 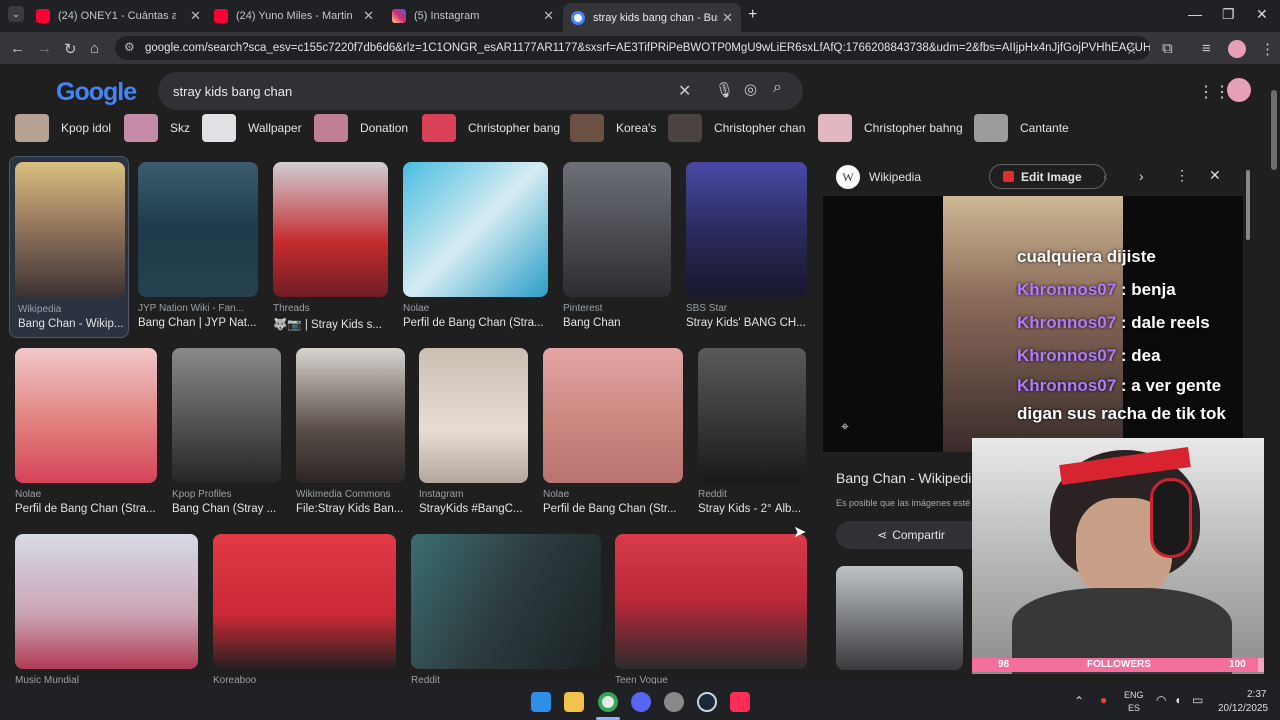 I want to click on show-hidden-icons: ⌃, so click(x=1079, y=701).